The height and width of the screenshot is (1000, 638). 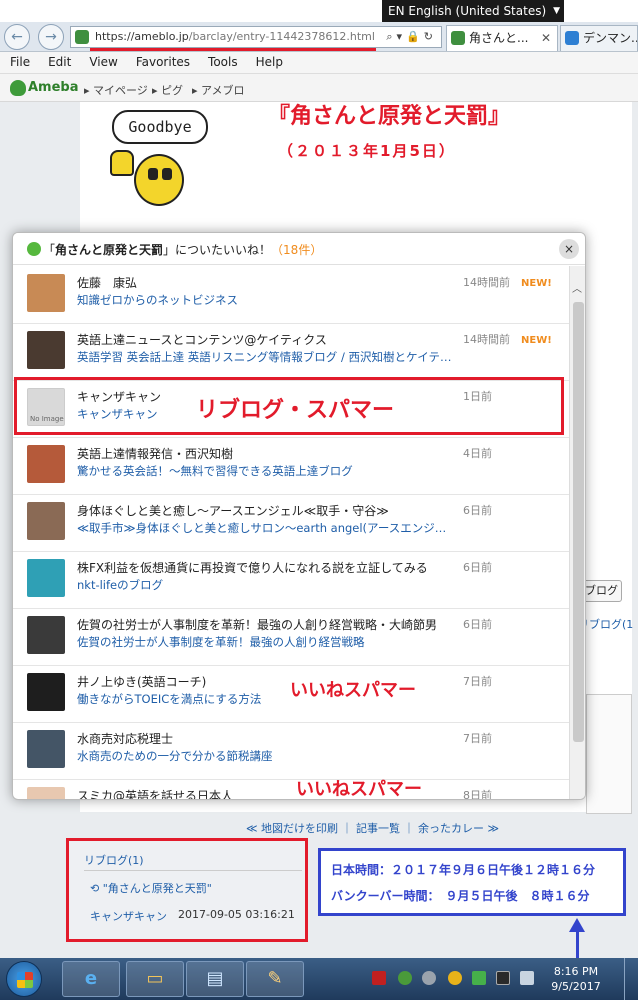 What do you see at coordinates (236, 914) in the screenshot?
I see `reblog-date: 2017-09-05 03:16:21` at bounding box center [236, 914].